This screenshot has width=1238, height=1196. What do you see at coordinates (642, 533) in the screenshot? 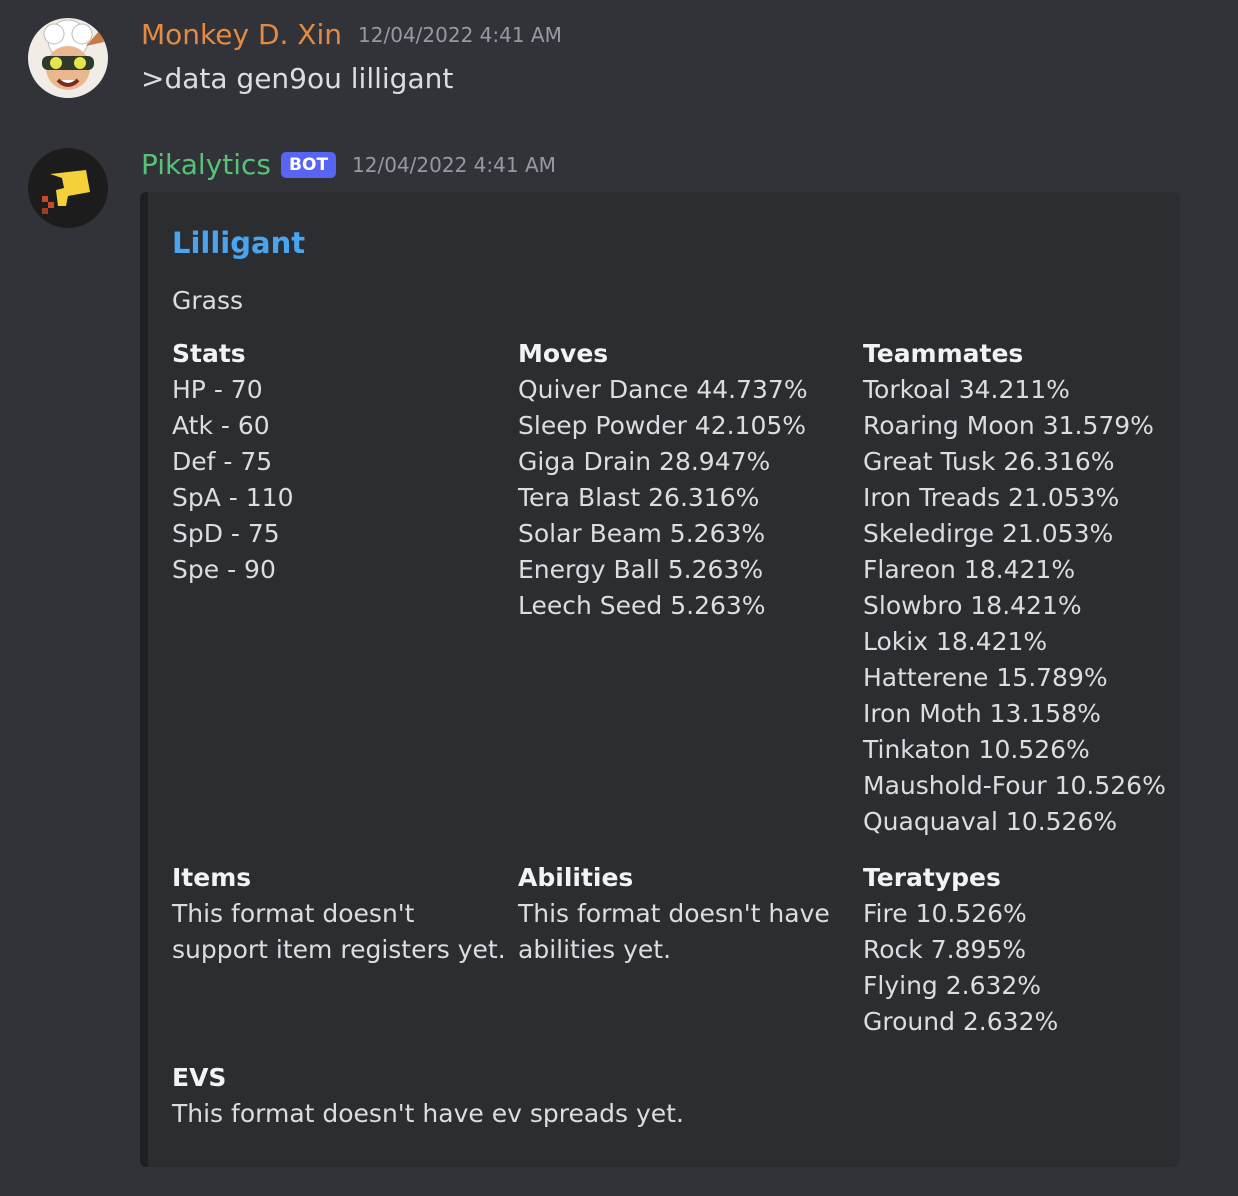
I see `field-line: Solar Beam 5.263%` at bounding box center [642, 533].